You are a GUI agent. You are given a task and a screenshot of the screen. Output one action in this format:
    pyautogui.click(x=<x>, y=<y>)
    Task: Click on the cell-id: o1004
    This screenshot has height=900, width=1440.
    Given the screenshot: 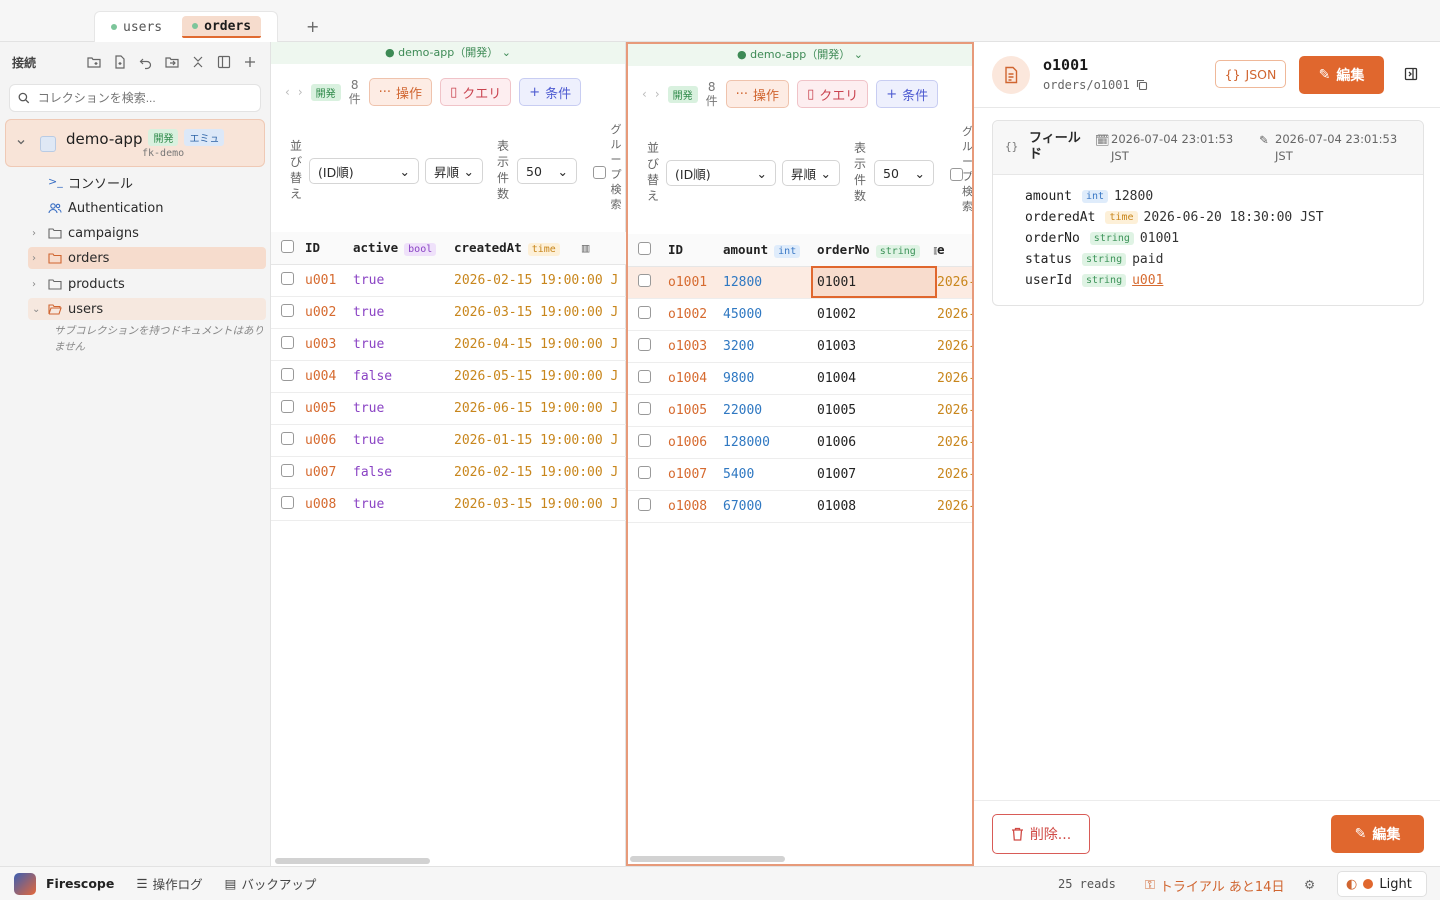 What is the action you would take?
    pyautogui.click(x=695, y=378)
    